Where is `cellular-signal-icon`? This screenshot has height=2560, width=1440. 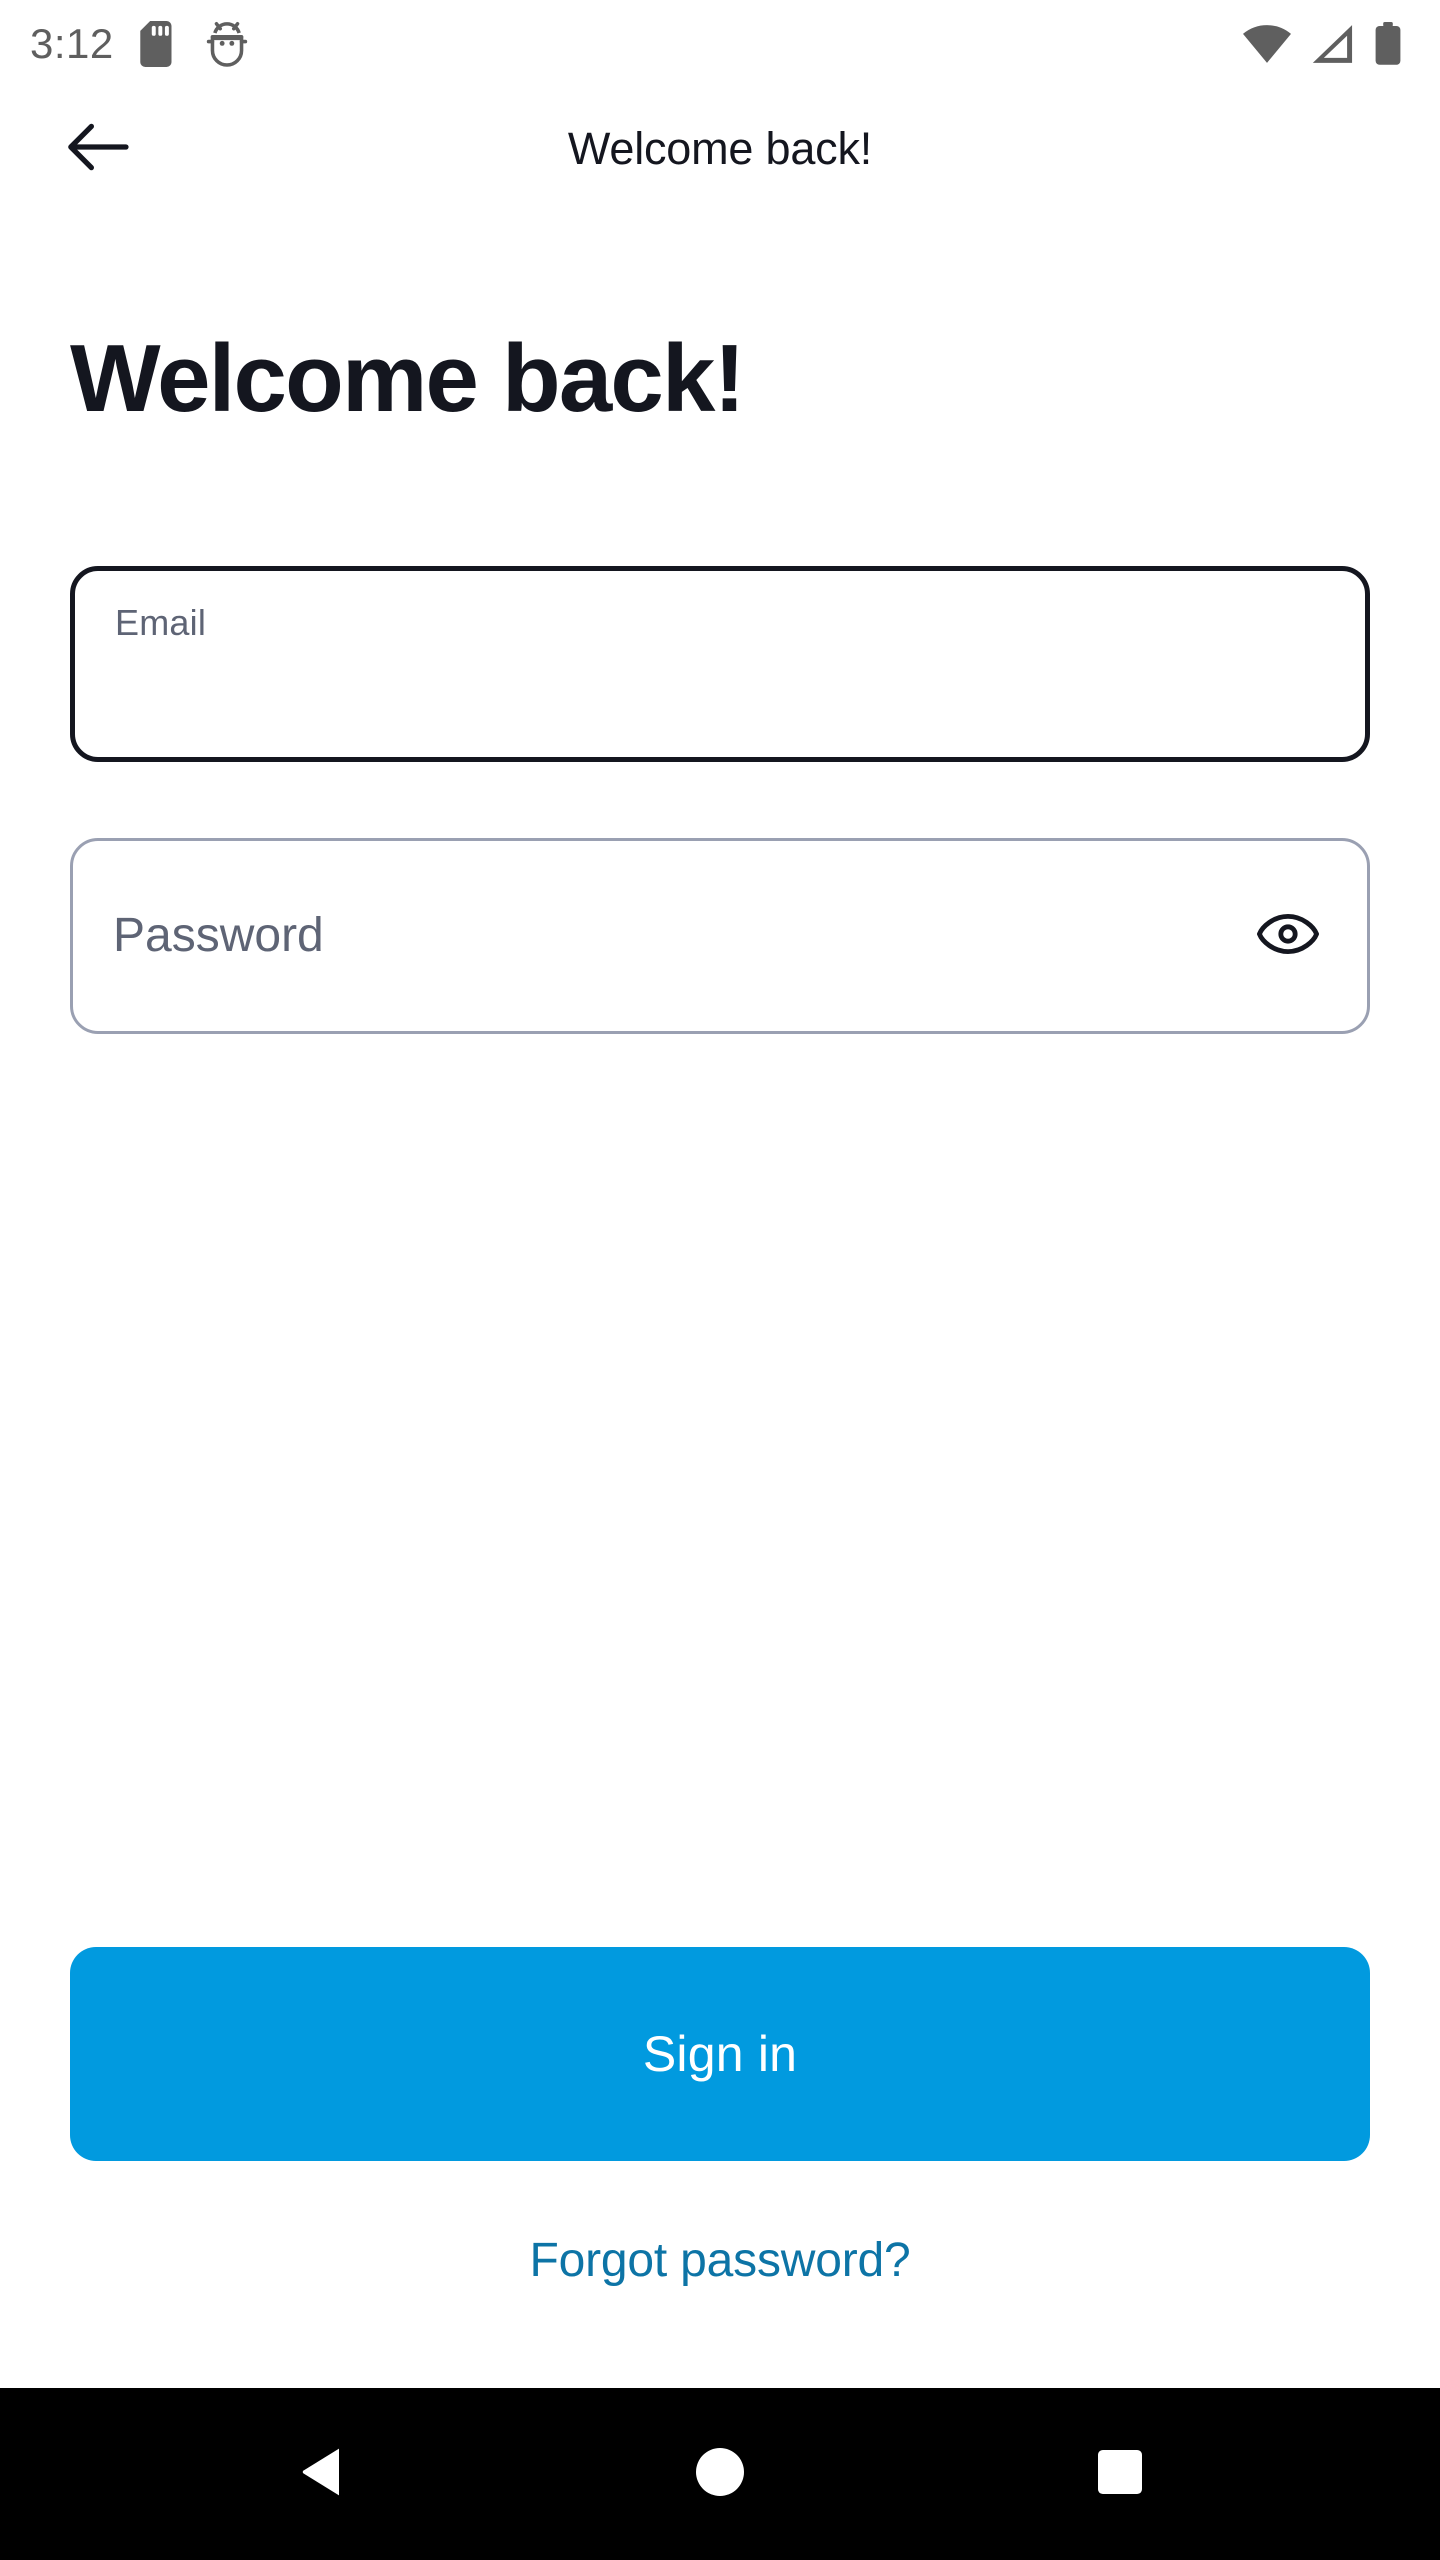
cellular-signal-icon is located at coordinates (1333, 44).